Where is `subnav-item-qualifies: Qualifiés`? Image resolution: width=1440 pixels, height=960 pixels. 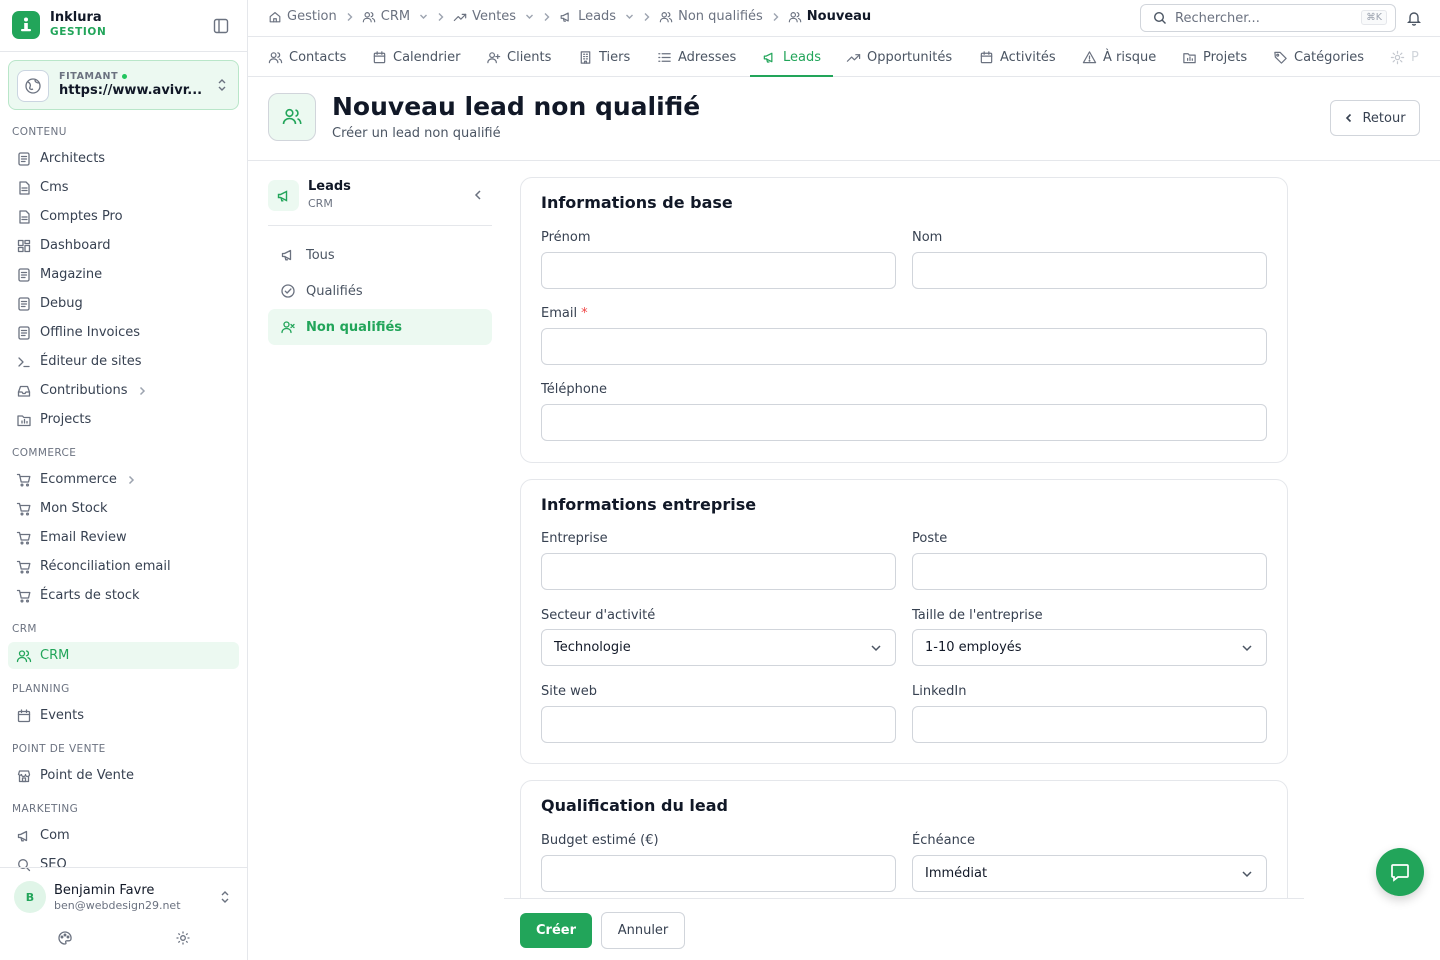
subnav-item-qualifies: Qualifiés is located at coordinates (380, 291).